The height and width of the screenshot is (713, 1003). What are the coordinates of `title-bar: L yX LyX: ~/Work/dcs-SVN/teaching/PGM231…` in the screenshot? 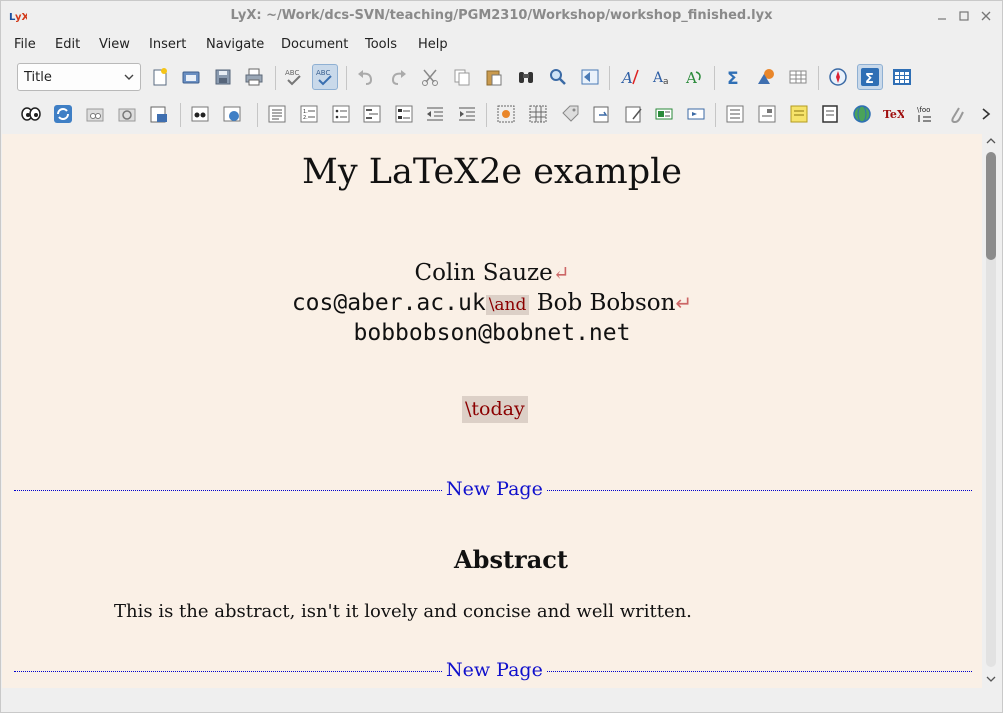 It's located at (501, 16).